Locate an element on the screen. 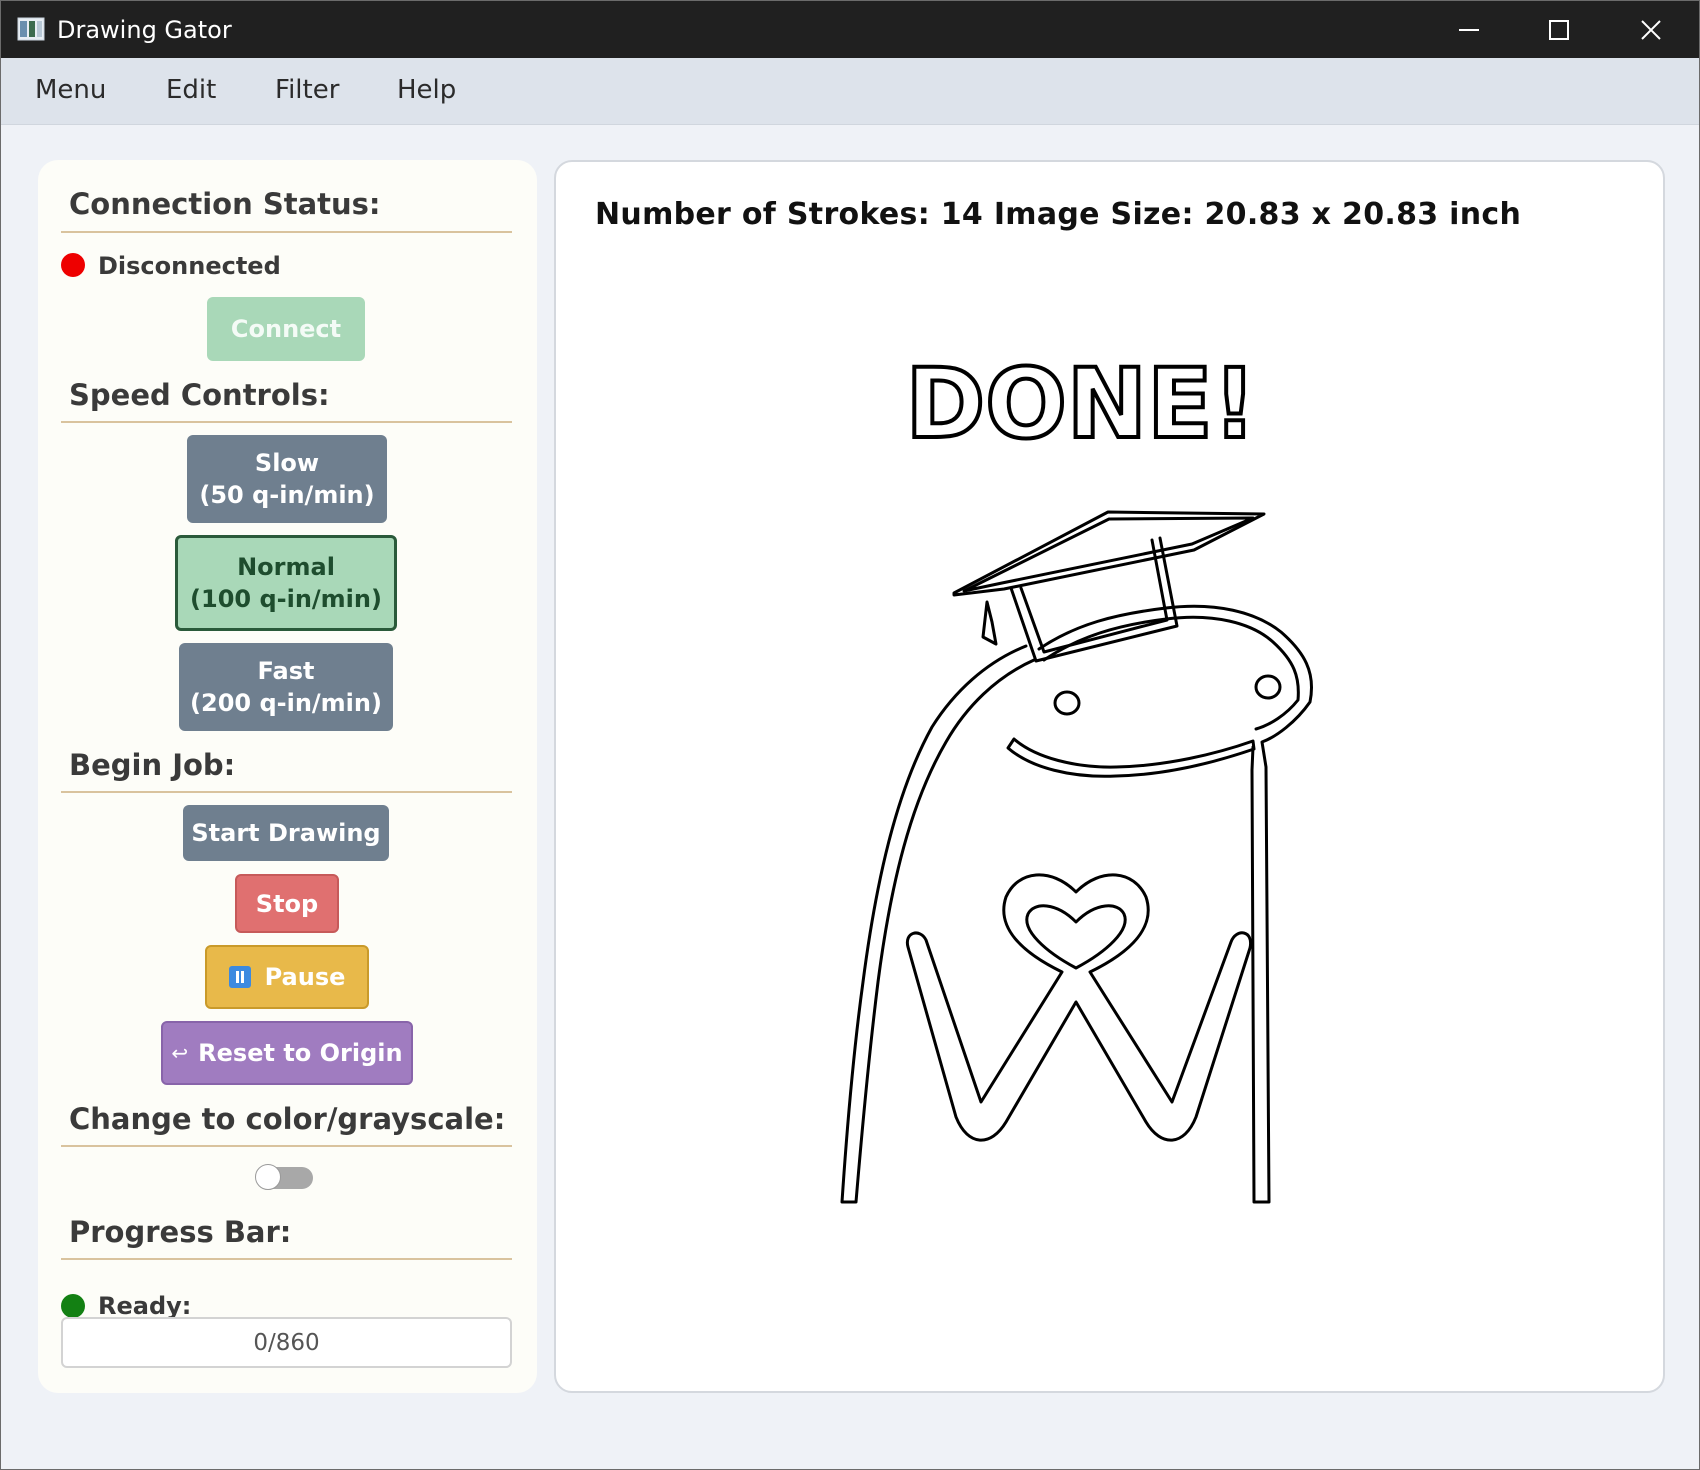 The height and width of the screenshot is (1470, 1700). fast-speed-rate: (200 q-in/min) is located at coordinates (286, 703).